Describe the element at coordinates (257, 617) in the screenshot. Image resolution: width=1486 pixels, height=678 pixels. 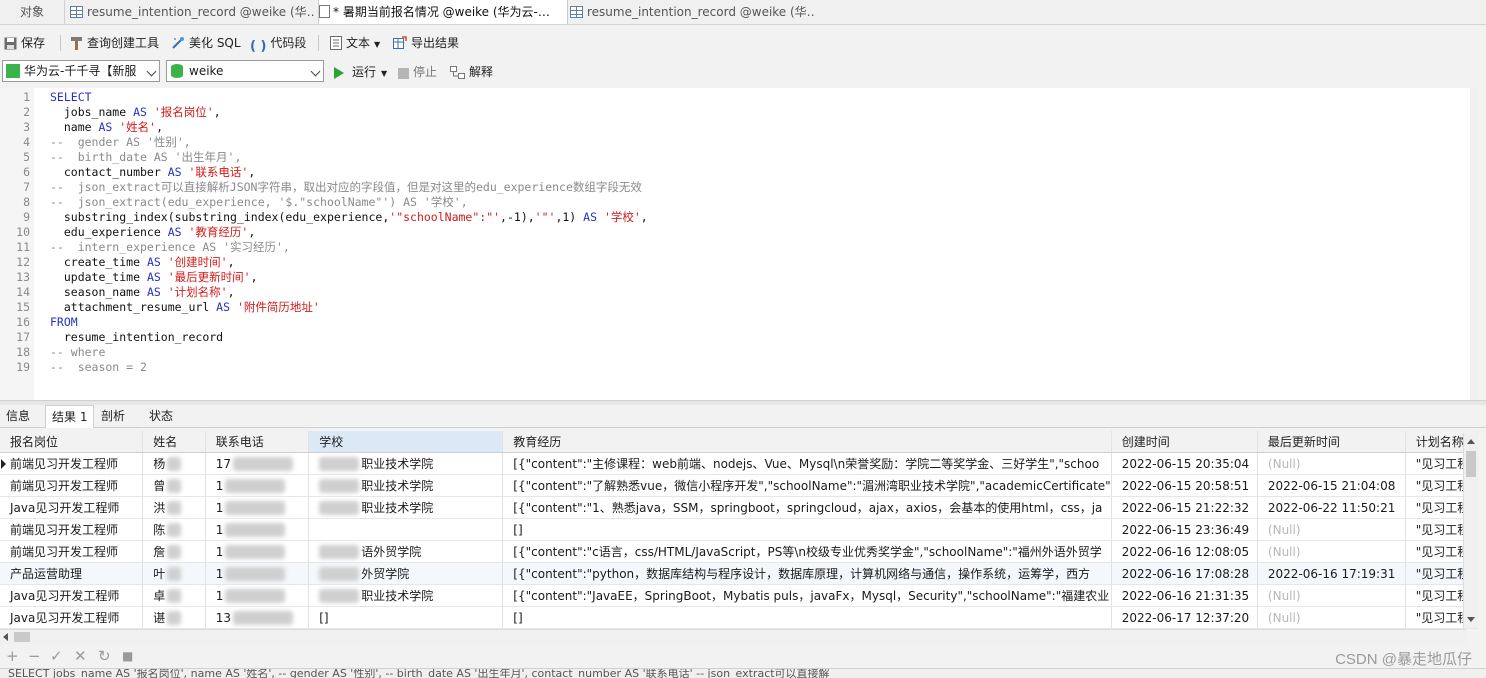
I see `table-cell: 13` at that location.